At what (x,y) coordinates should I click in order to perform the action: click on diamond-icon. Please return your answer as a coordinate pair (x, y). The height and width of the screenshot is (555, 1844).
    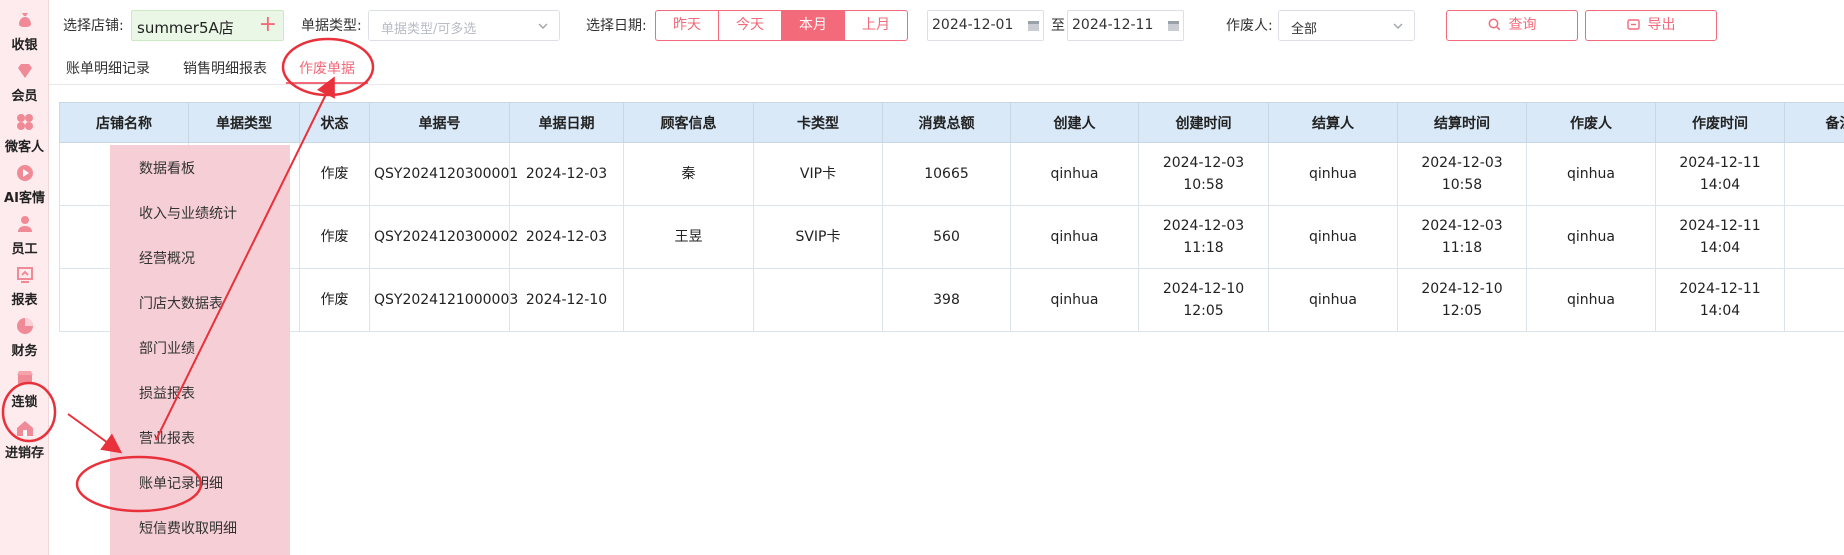
    Looking at the image, I should click on (24, 71).